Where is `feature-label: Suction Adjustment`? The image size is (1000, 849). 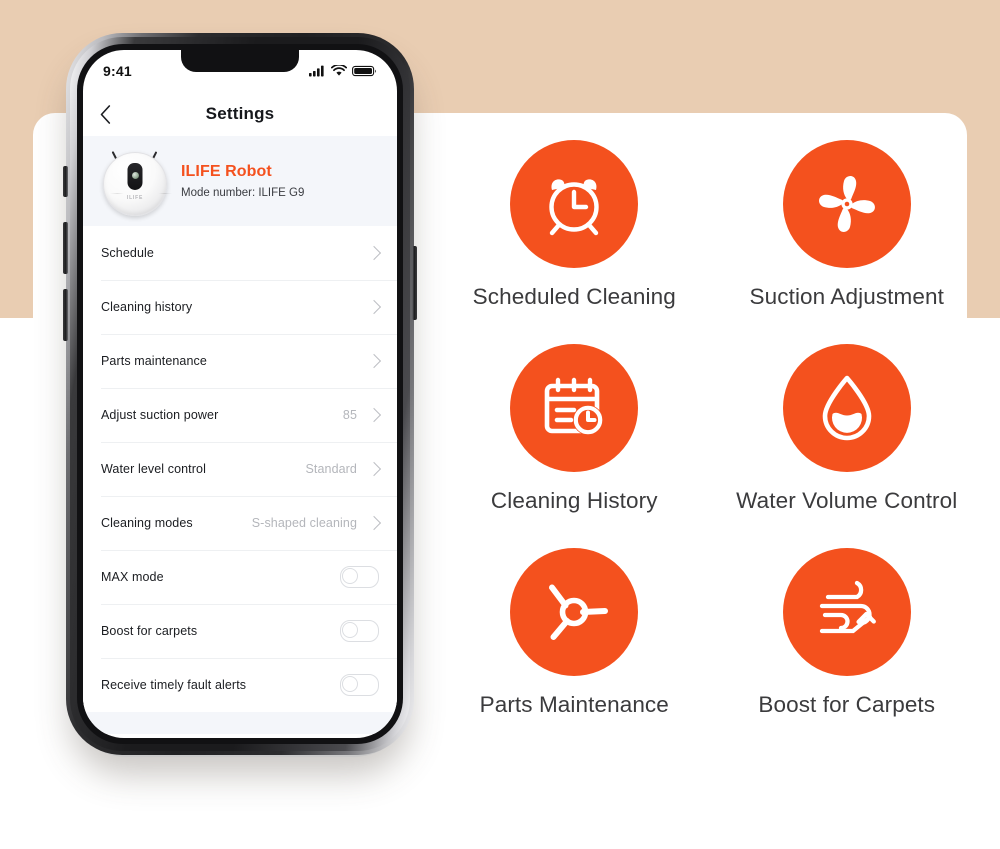 feature-label: Suction Adjustment is located at coordinates (846, 296).